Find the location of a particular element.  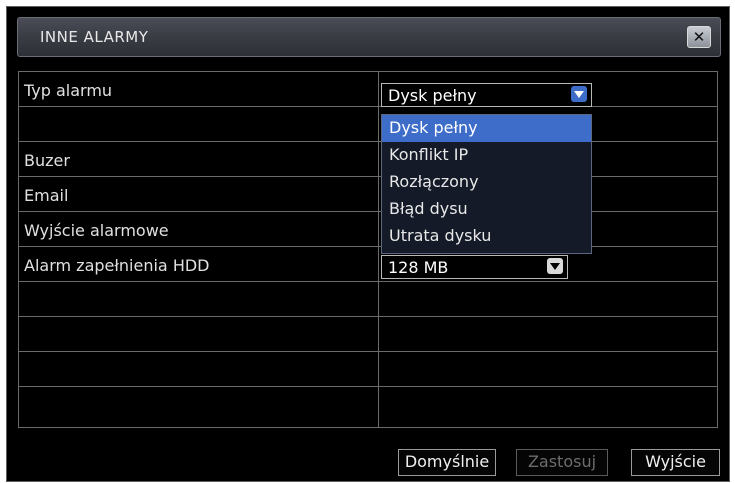

close-icon: ✕ is located at coordinates (699, 37).